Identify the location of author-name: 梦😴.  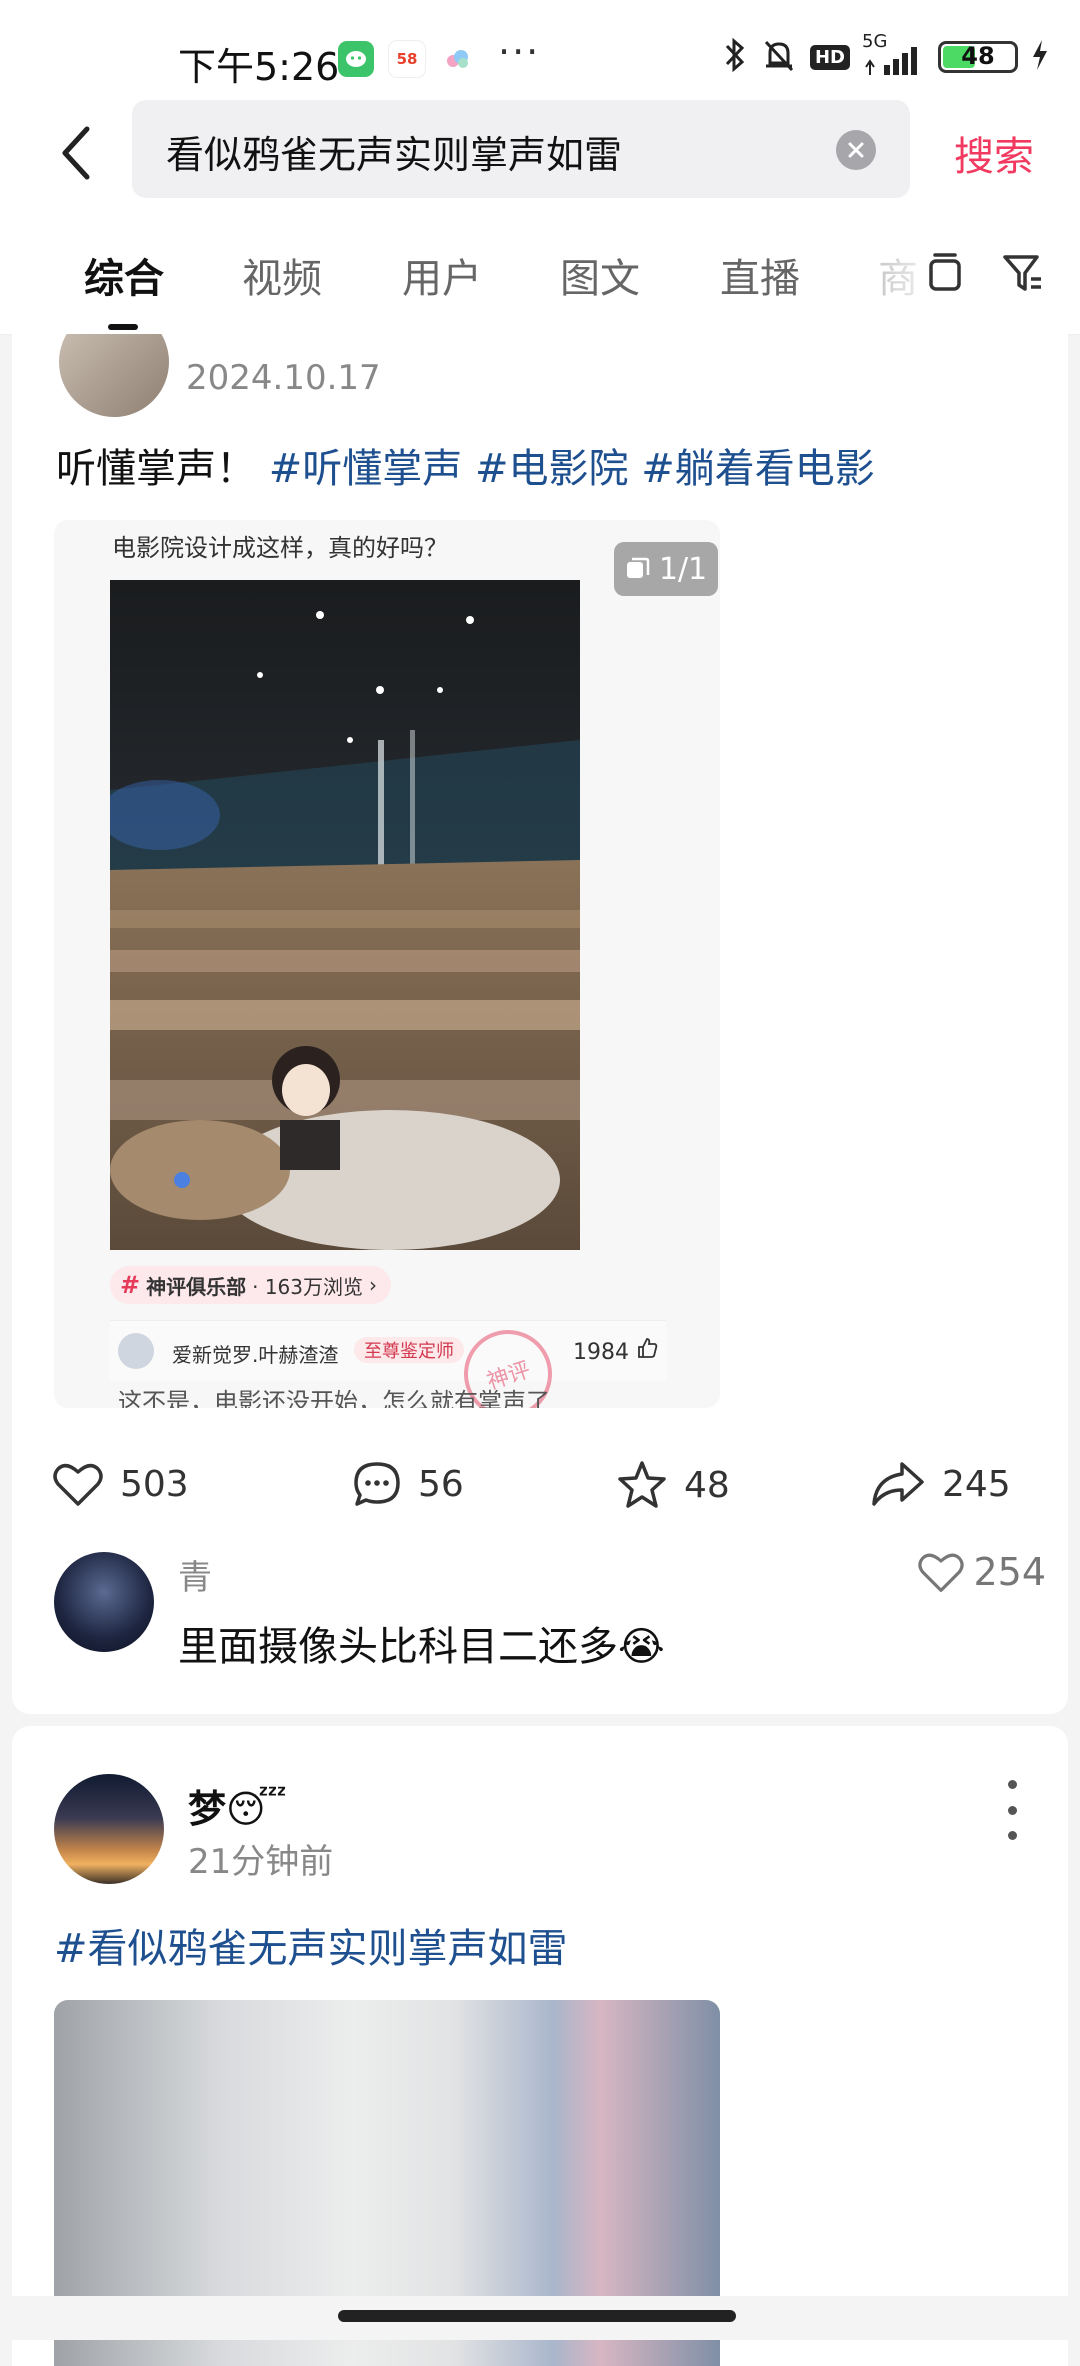
(237, 1805).